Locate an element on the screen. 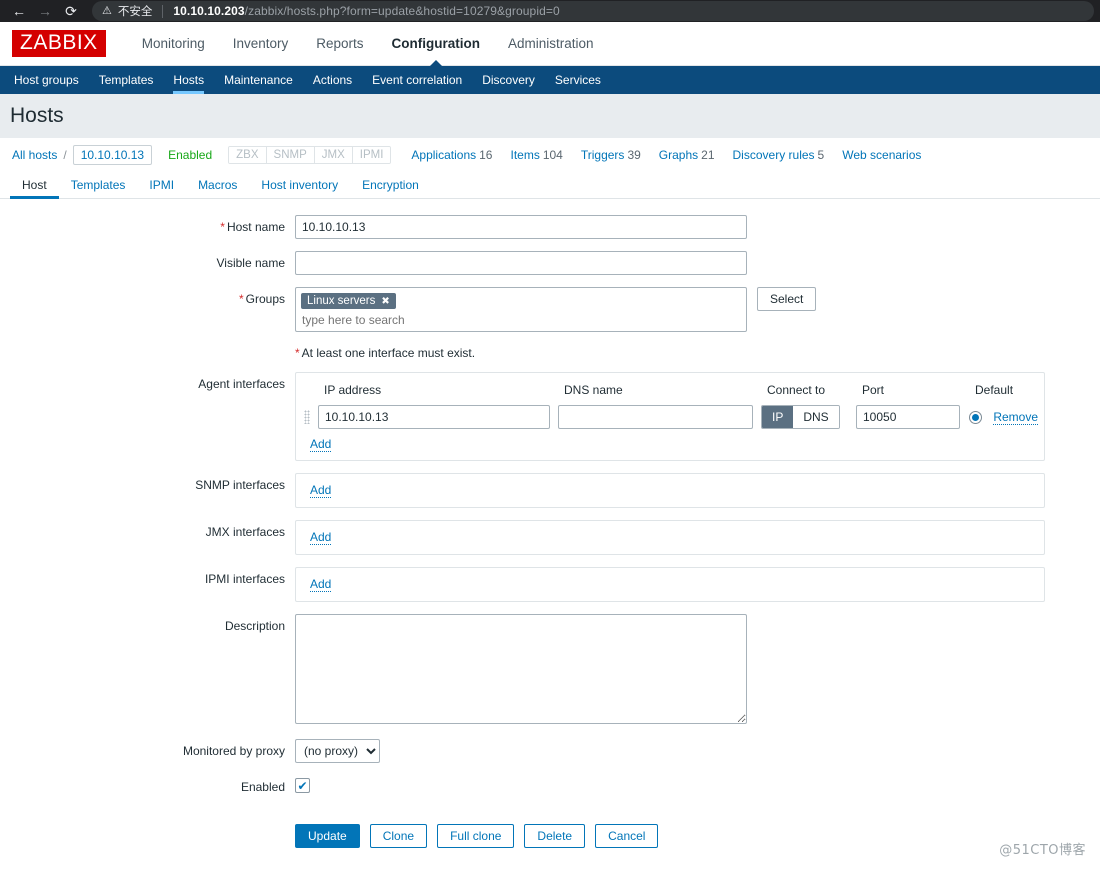  reload-icon: ⟳ is located at coordinates (71, 11).